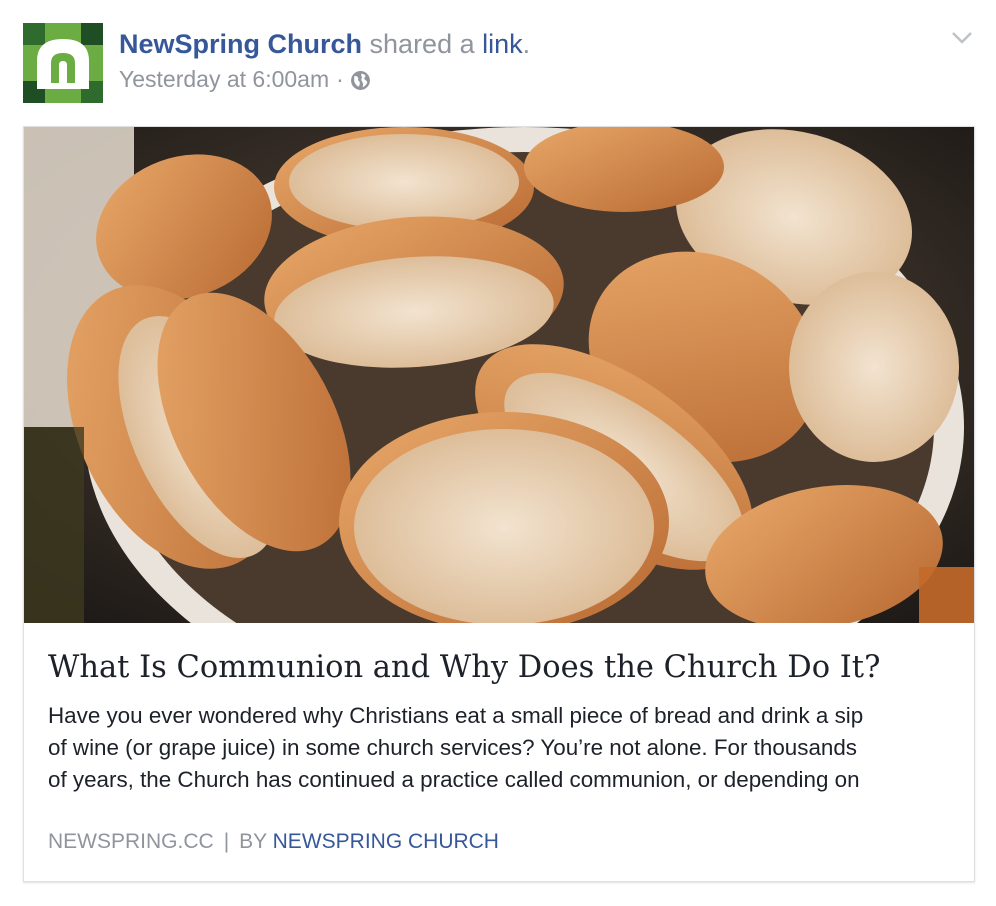 The height and width of the screenshot is (906, 996). Describe the element at coordinates (131, 841) in the screenshot. I see `source-domain: NEWSPRING.CC` at that location.